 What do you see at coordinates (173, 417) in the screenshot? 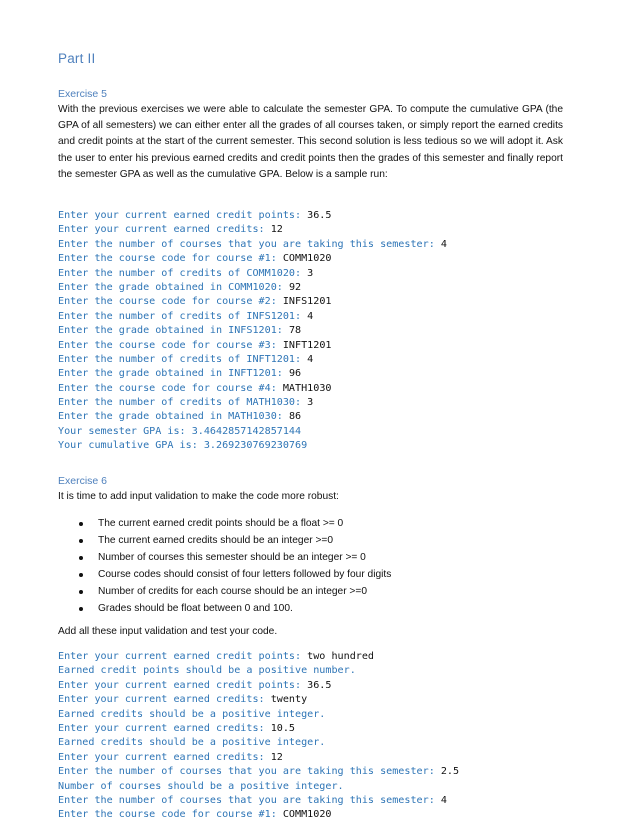
I see `console-prompt: Enter the grade obtained in MATH1030:` at bounding box center [173, 417].